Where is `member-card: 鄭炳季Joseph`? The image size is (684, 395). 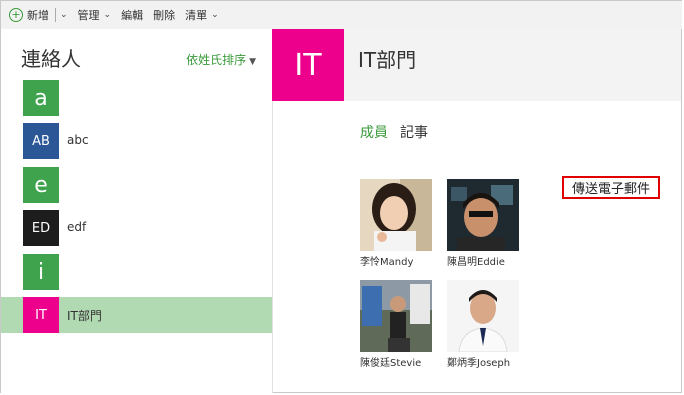
member-card: 鄭炳季Joseph is located at coordinates (485, 324).